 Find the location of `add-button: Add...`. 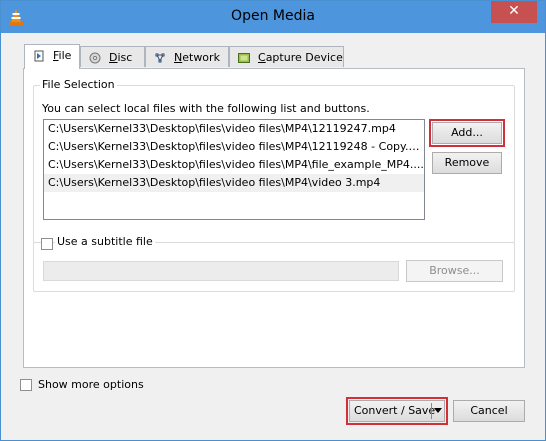

add-button: Add... is located at coordinates (467, 133).